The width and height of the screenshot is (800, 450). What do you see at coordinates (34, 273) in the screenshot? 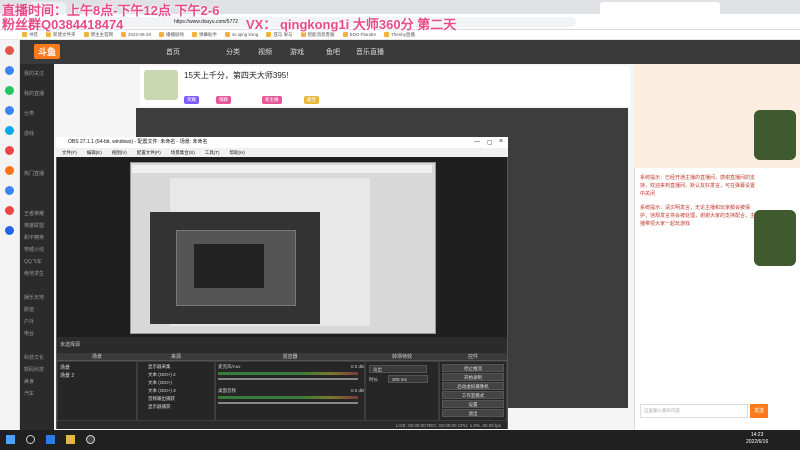
I see `sidebar-item: 绝地求生` at bounding box center [34, 273].